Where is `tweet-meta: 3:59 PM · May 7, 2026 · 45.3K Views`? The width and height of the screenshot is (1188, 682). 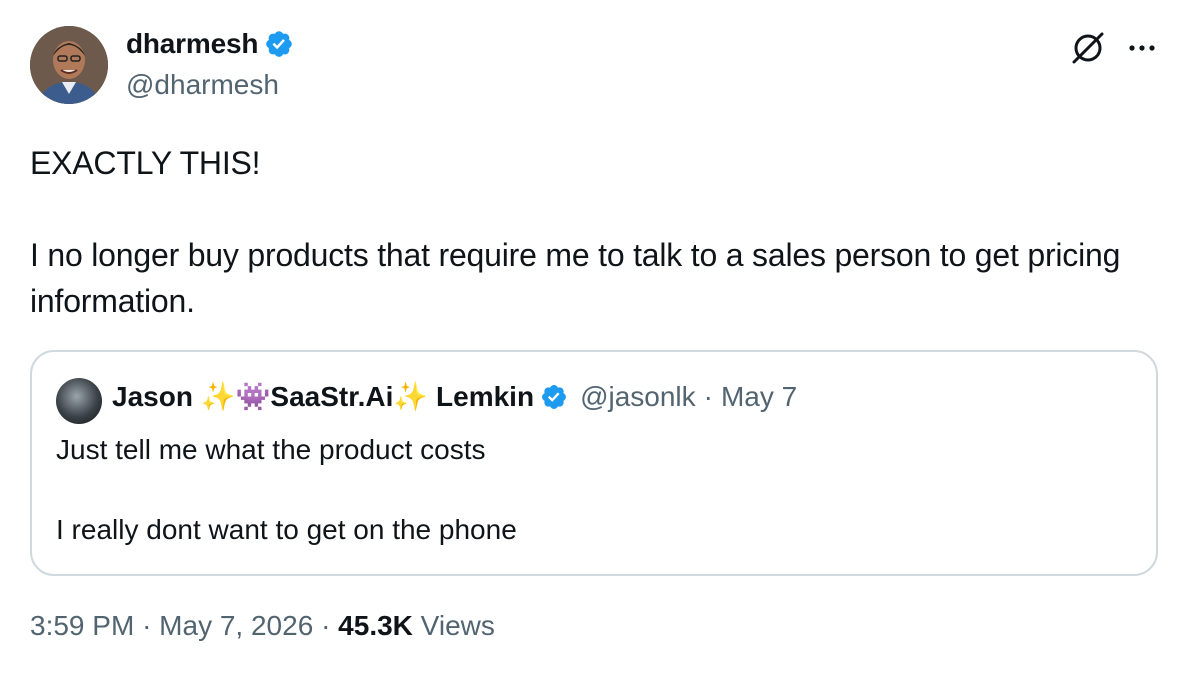
tweet-meta: 3:59 PM · May 7, 2026 · 45.3K Views is located at coordinates (262, 626).